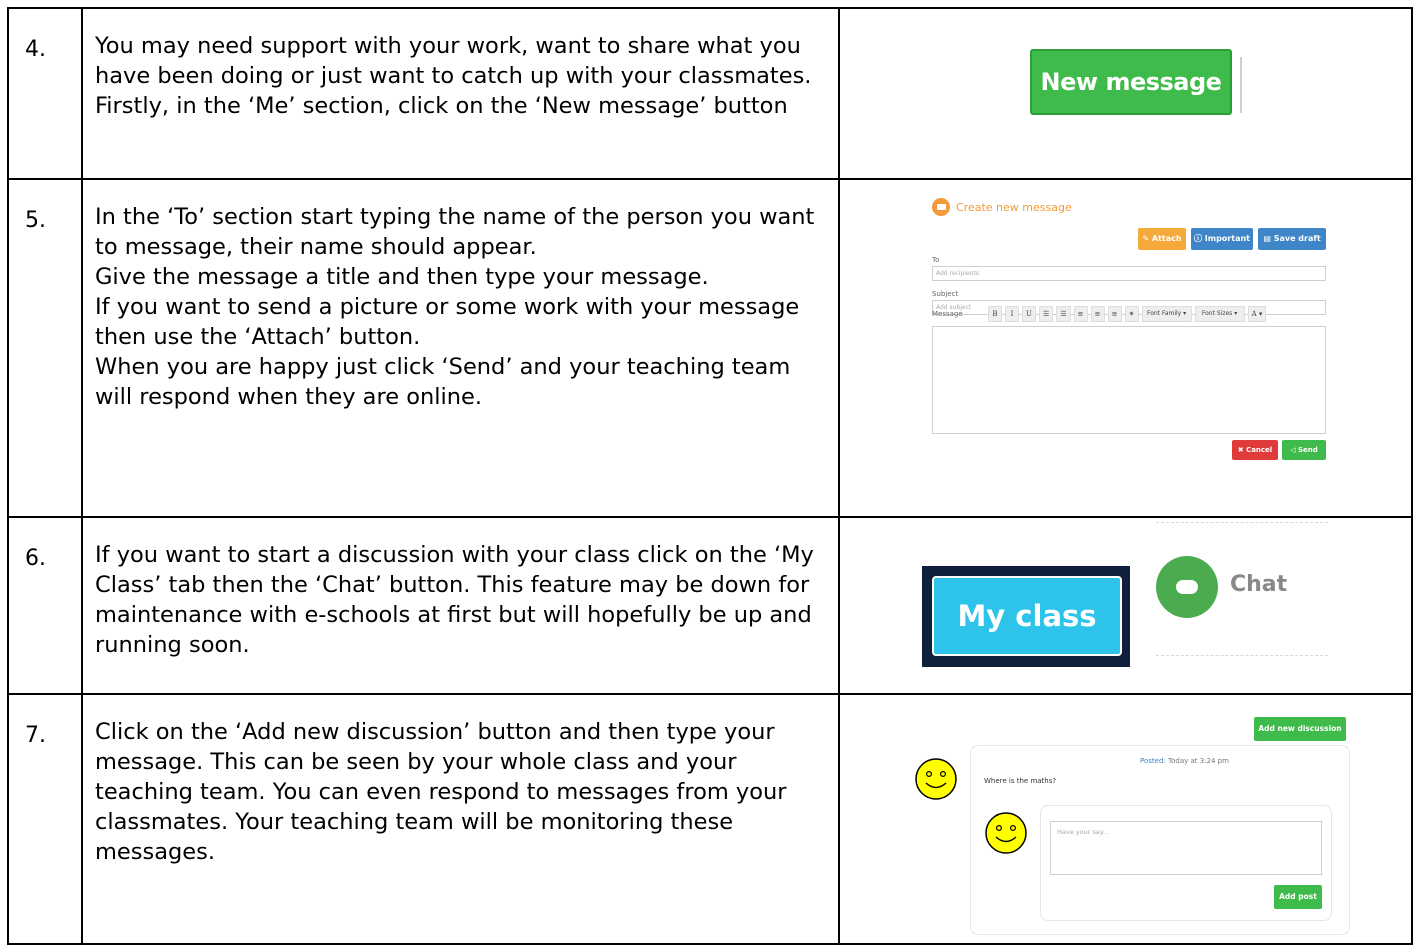  I want to click on posted-timestamp: Posted: Today at 3:24 pm, so click(1184, 761).